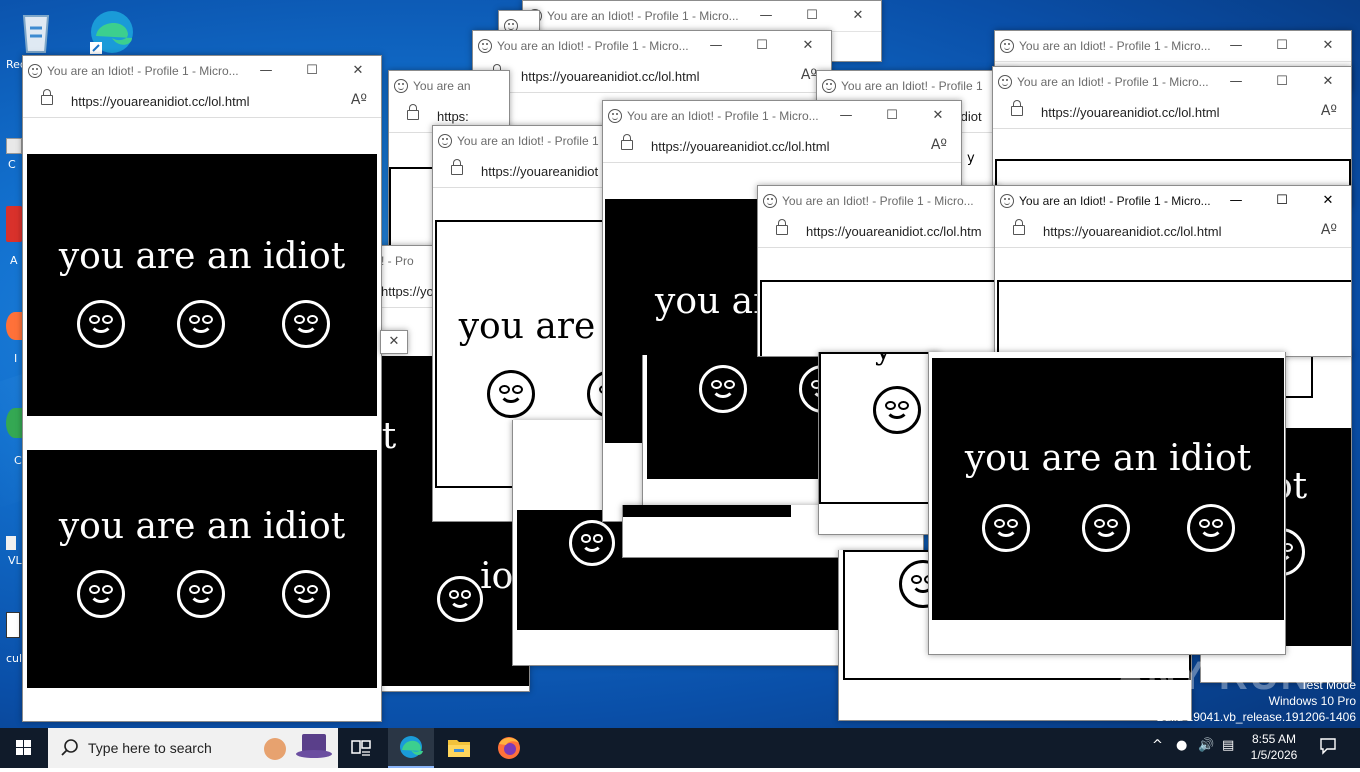 The height and width of the screenshot is (772, 1360). What do you see at coordinates (539, 171) in the screenshot?
I see `url-text: https://youareanidiot` at bounding box center [539, 171].